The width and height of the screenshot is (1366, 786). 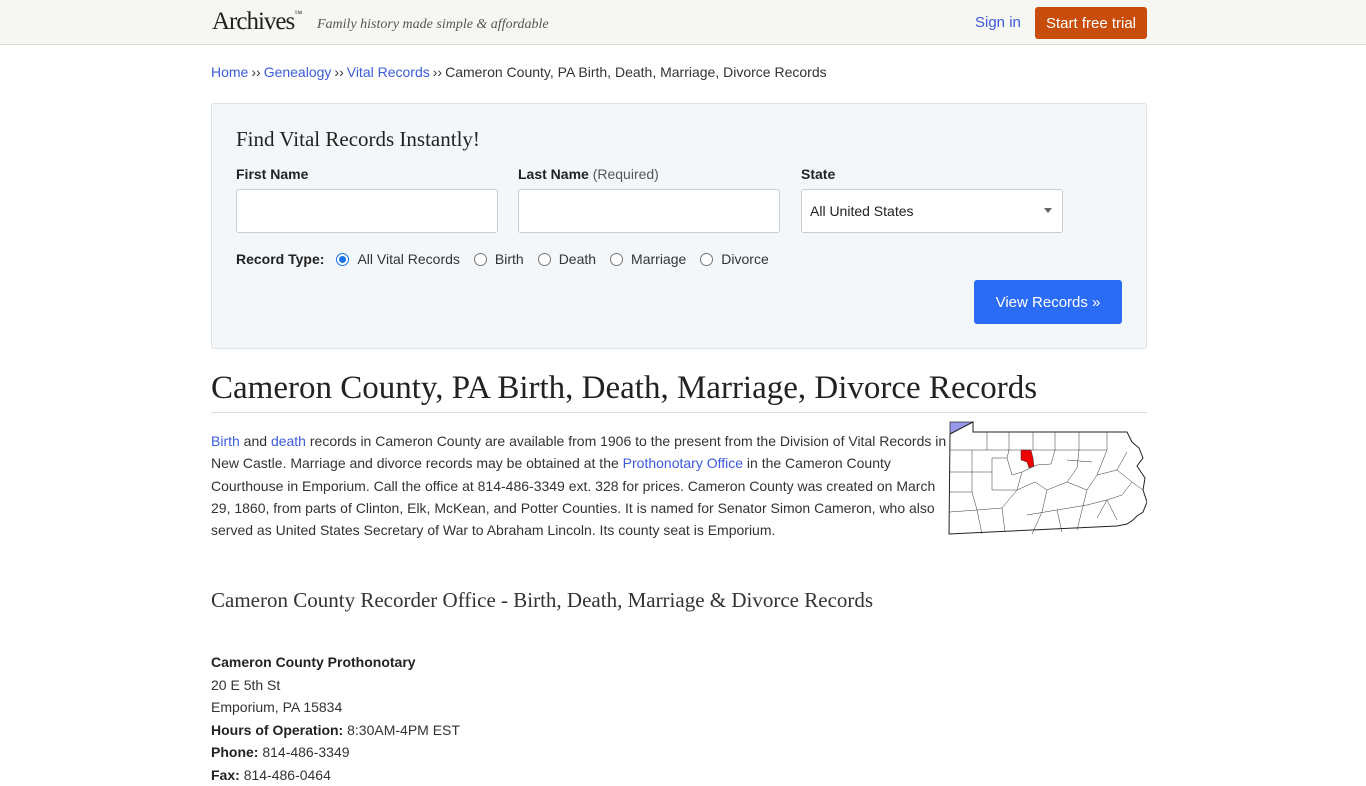 What do you see at coordinates (272, 174) in the screenshot?
I see `first-name-label: First Name` at bounding box center [272, 174].